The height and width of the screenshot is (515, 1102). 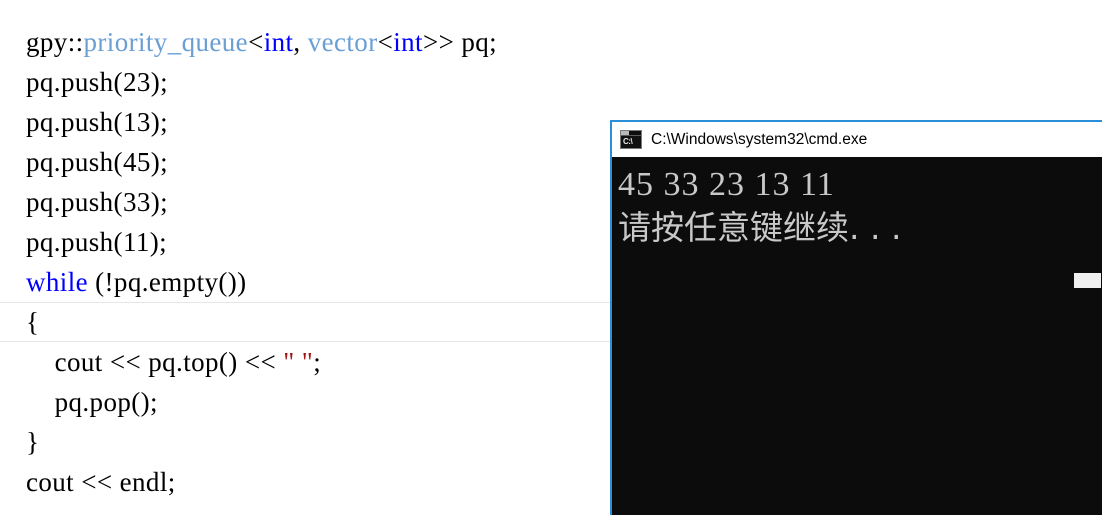 I want to click on code-token-plain: pq.push(11);, so click(x=97, y=242).